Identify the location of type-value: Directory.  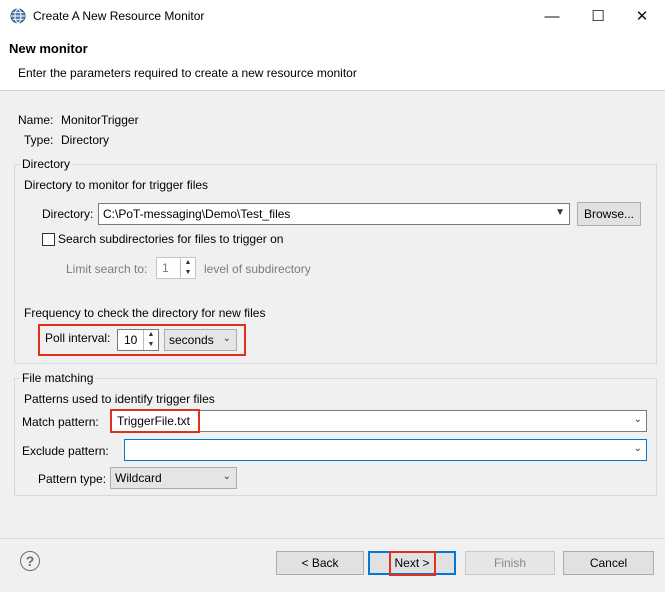
(85, 140).